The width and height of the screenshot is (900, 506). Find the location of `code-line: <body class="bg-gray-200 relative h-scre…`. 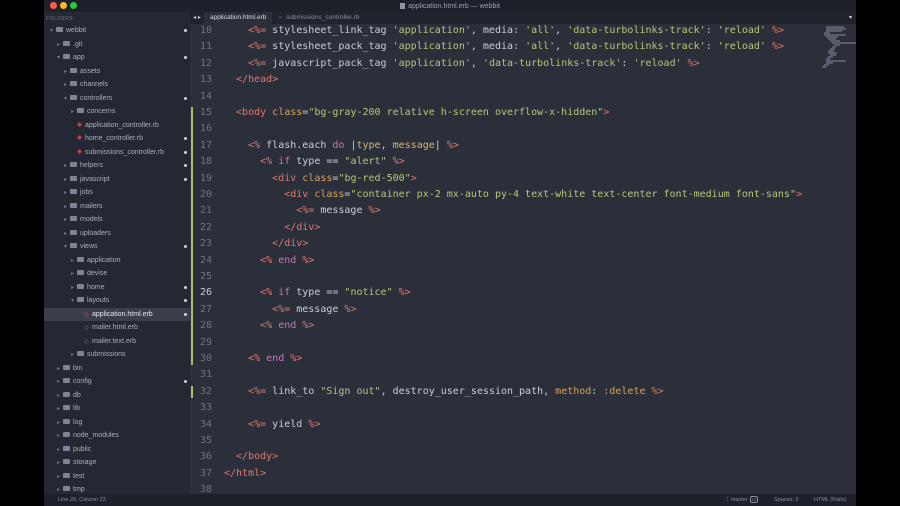

code-line: <body class="bg-gray-200 relative h-scre… is located at coordinates (416, 113).